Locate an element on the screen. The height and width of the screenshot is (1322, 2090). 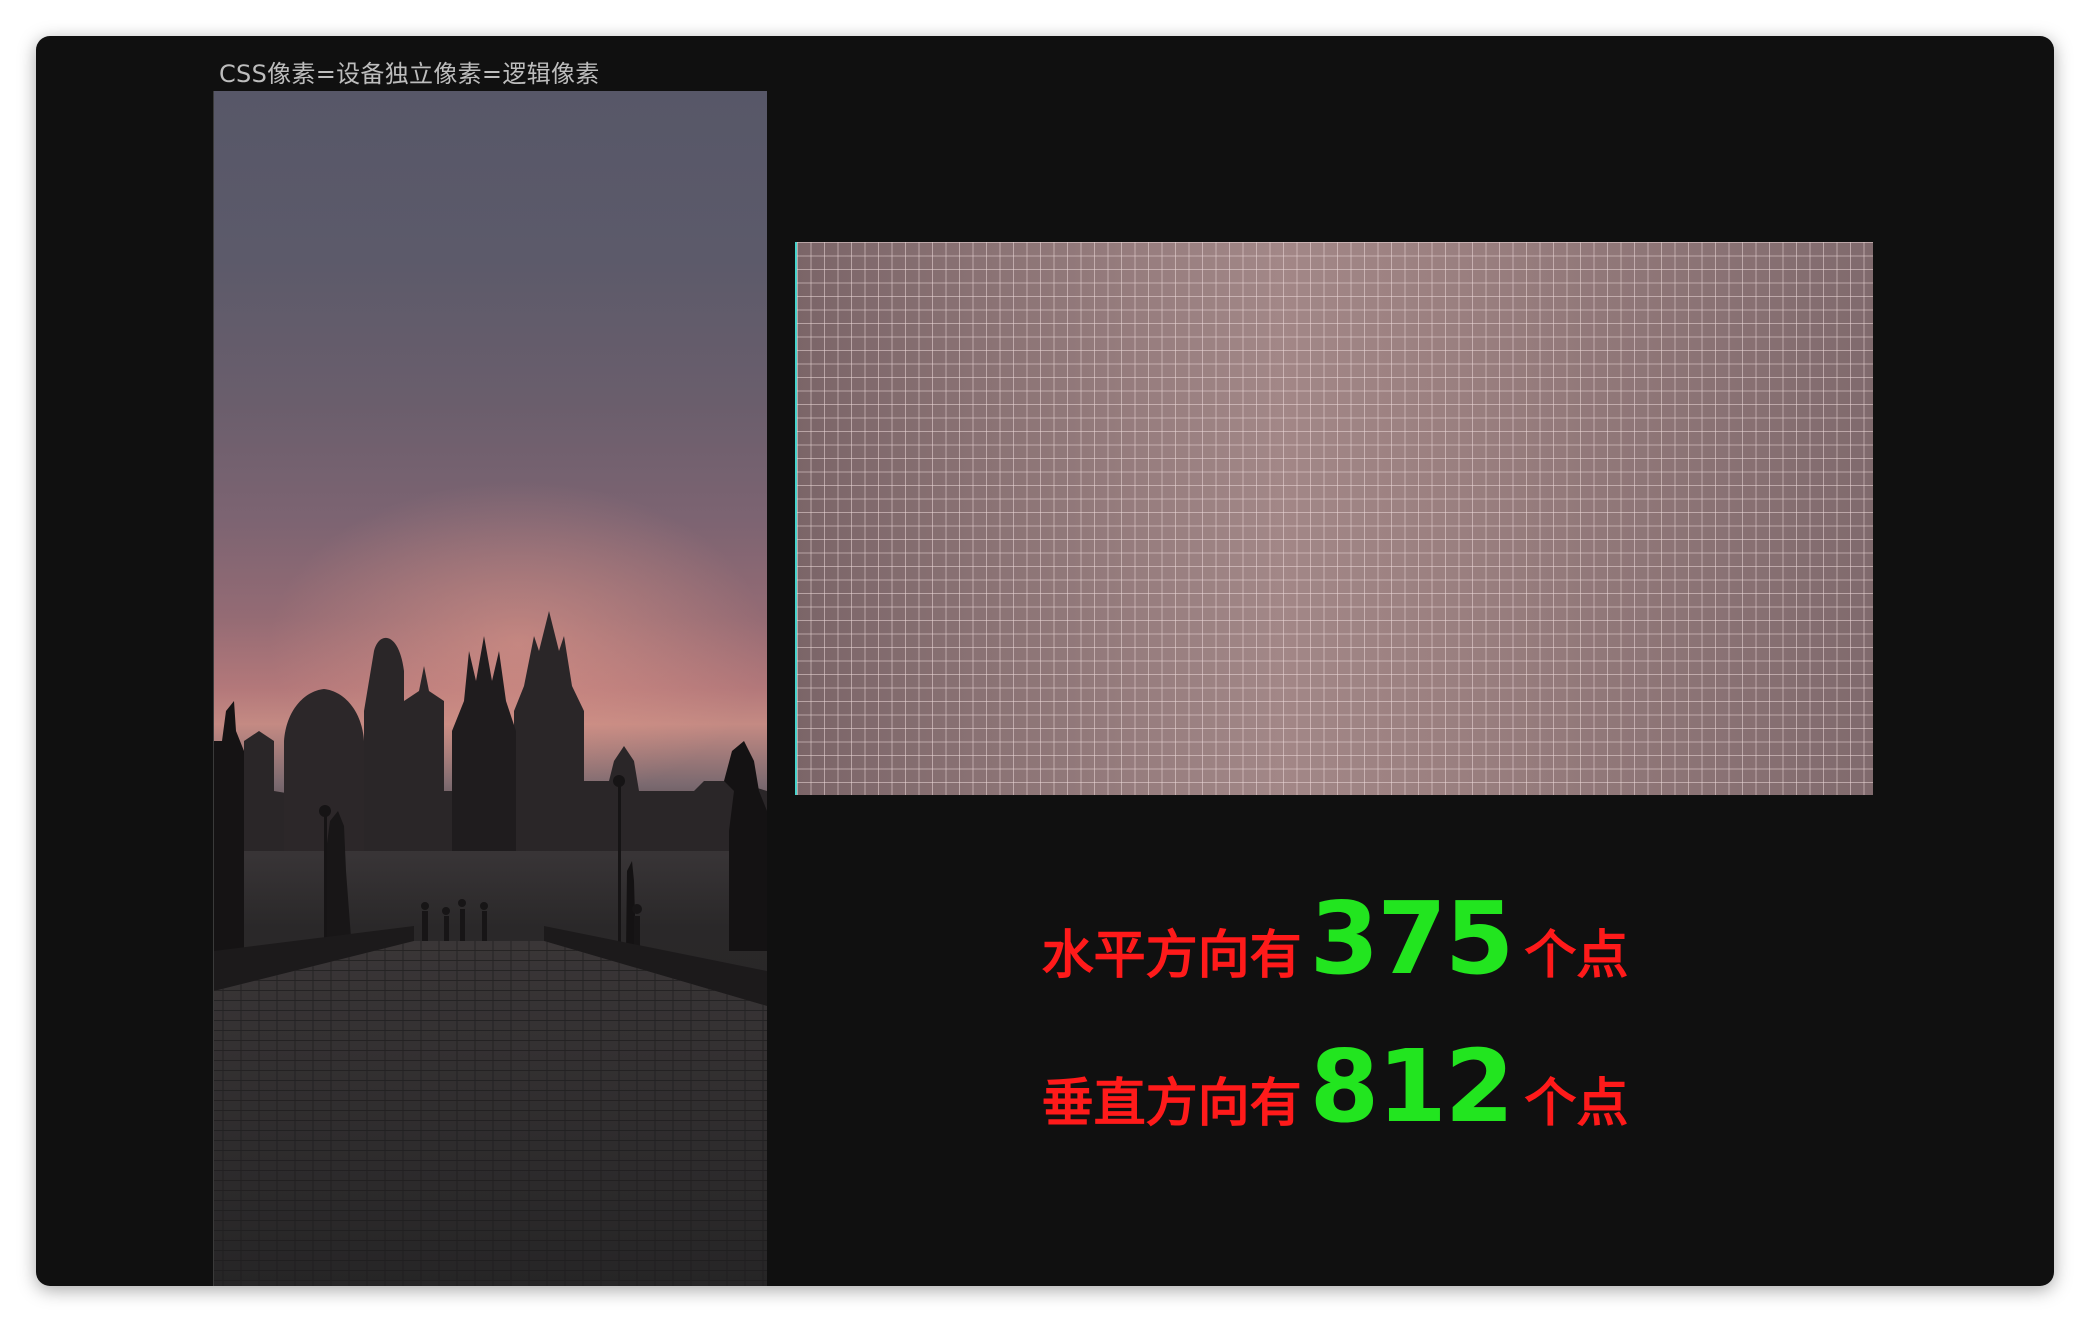
vertical-suffix: 个点 is located at coordinates (1576, 1104).